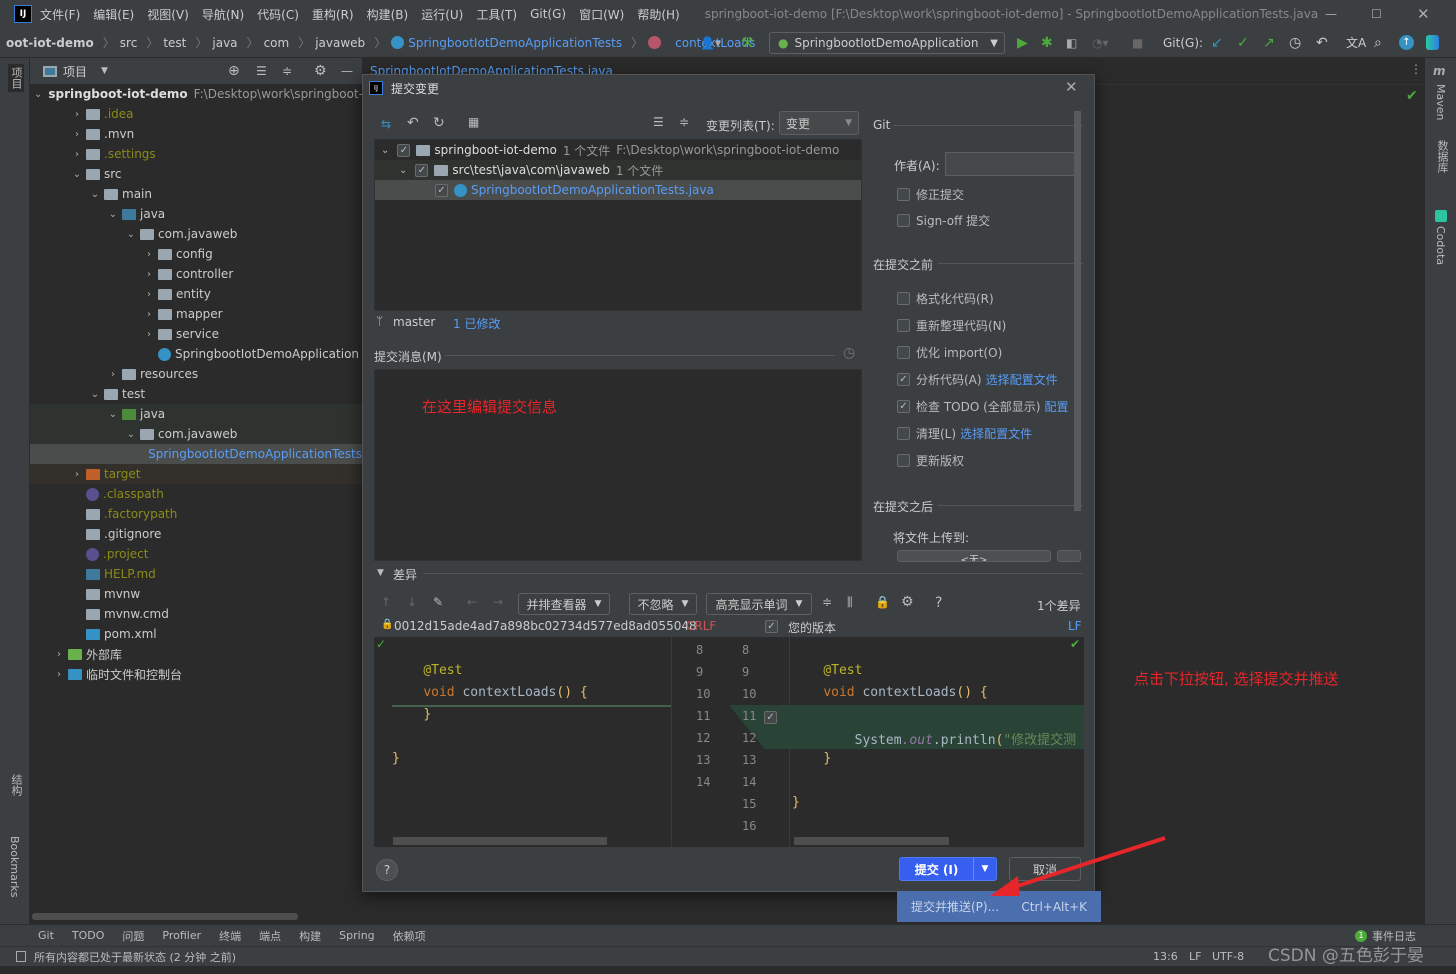  What do you see at coordinates (196, 354) in the screenshot?
I see `tree-item: SpringbootIotDemoApplication` at bounding box center [196, 354].